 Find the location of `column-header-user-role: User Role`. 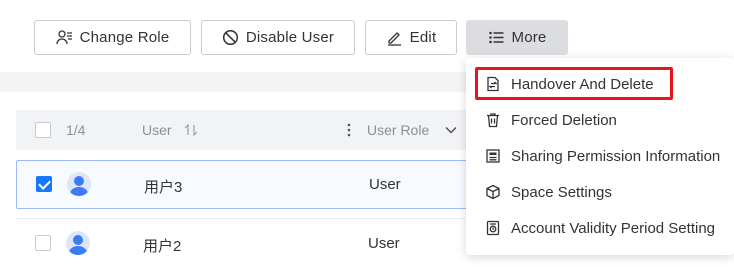

column-header-user-role: User Role is located at coordinates (398, 130).